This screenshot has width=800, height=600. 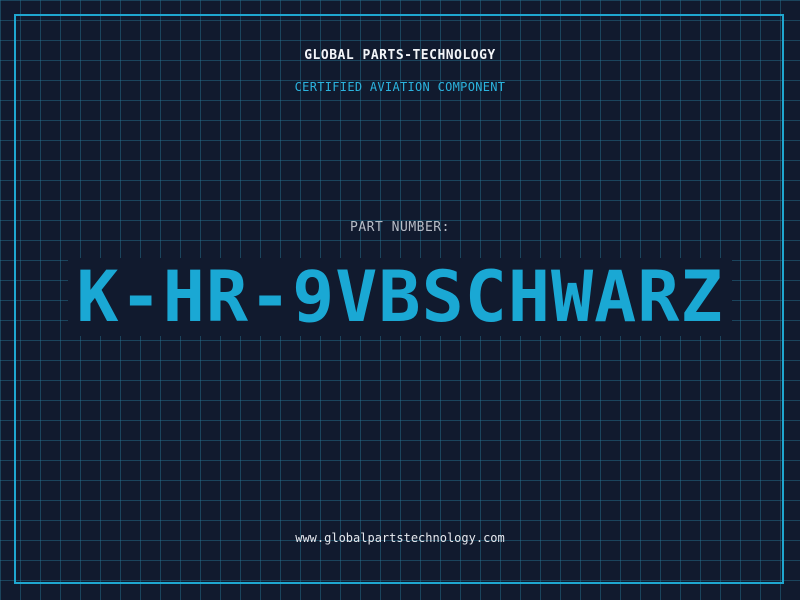 I want to click on part-number-value: K-HR-9VBSCHWARZ, so click(x=400, y=297).